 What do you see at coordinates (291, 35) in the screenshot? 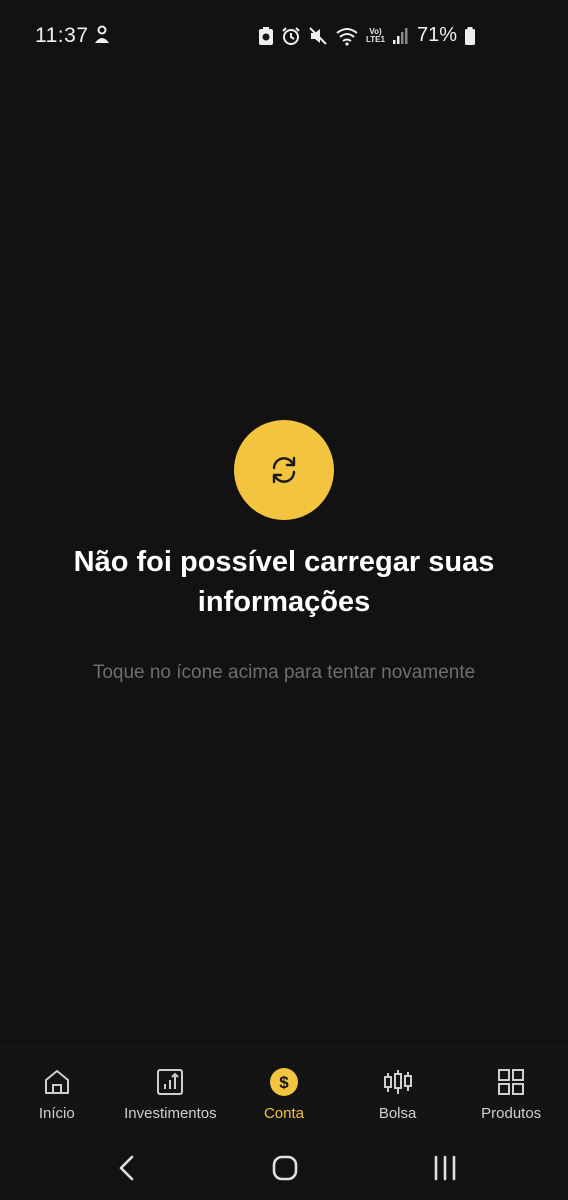
I see `alarm-icon` at bounding box center [291, 35].